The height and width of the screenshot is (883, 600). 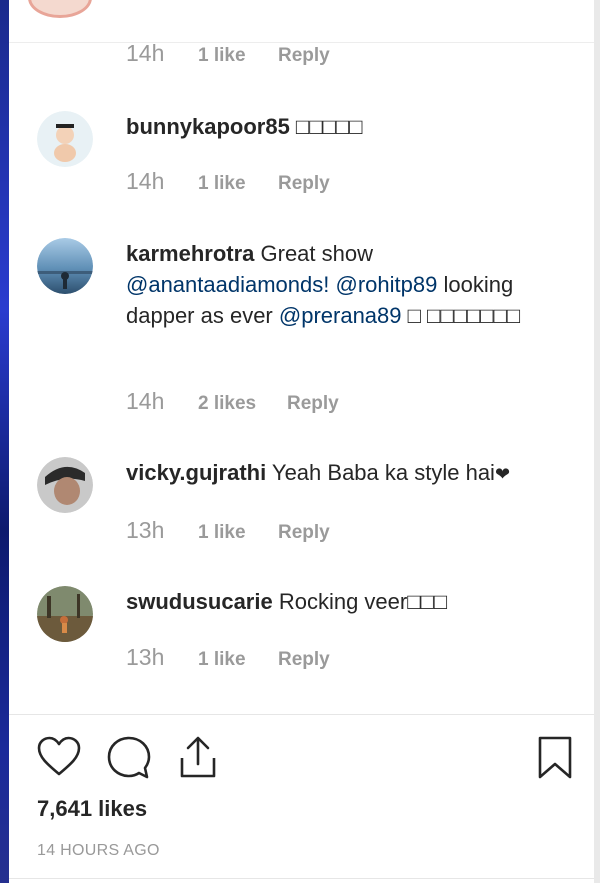 I want to click on share-upload-icon, so click(x=198, y=760).